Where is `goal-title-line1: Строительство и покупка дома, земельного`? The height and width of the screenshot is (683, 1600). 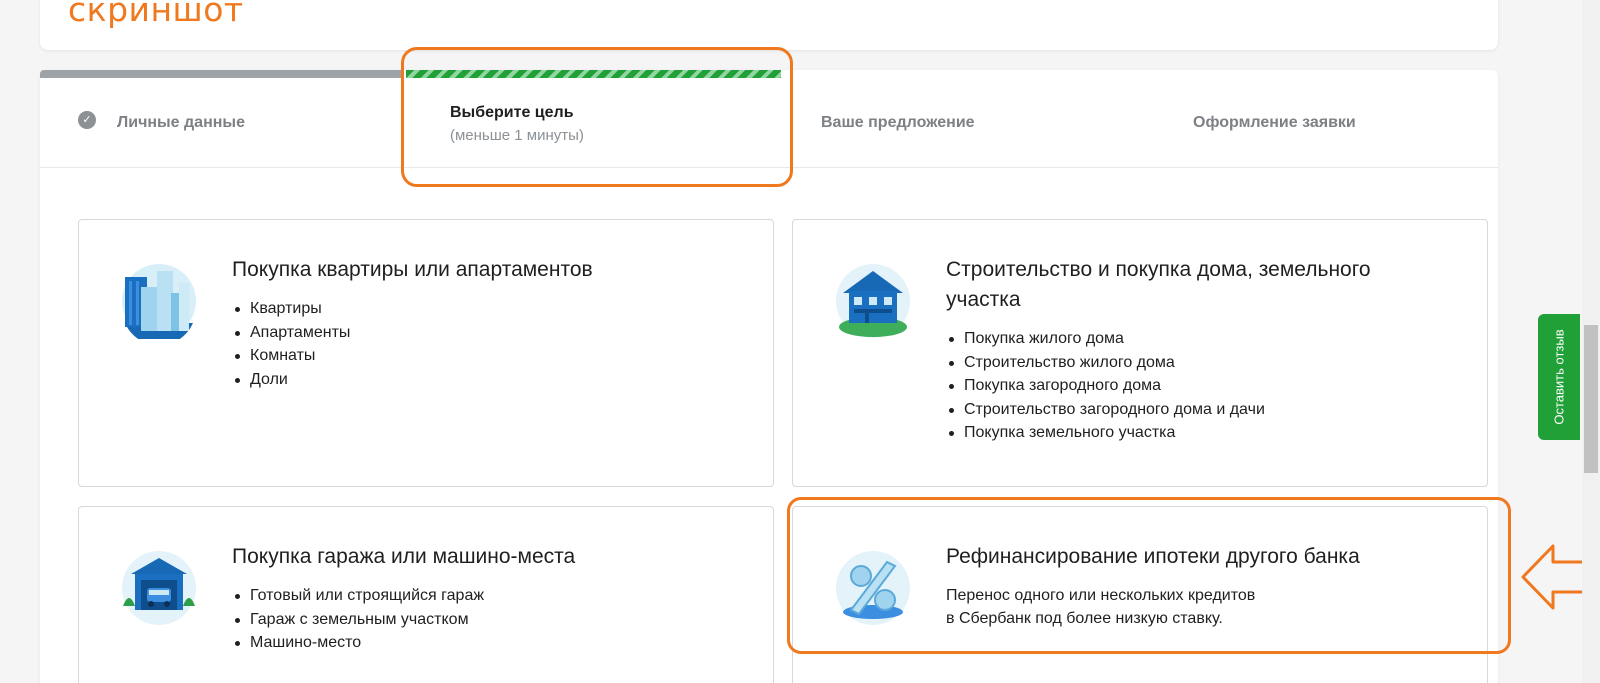
goal-title-line1: Строительство и покупка дома, земельного is located at coordinates (1158, 269).